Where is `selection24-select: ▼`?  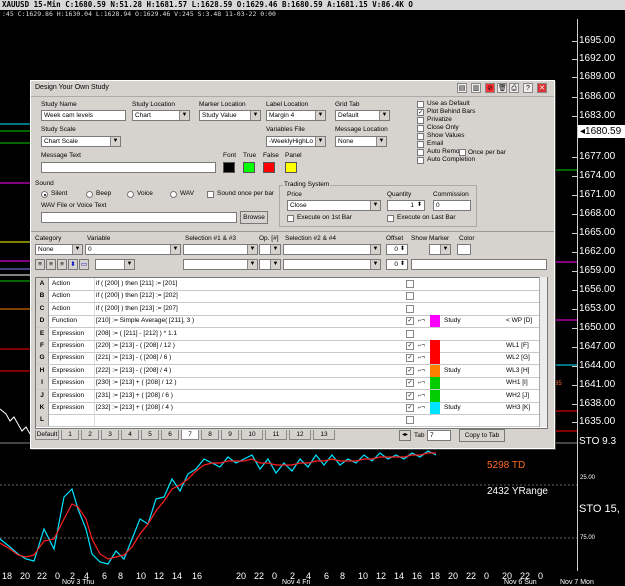
selection24-select: ▼ is located at coordinates (332, 249).